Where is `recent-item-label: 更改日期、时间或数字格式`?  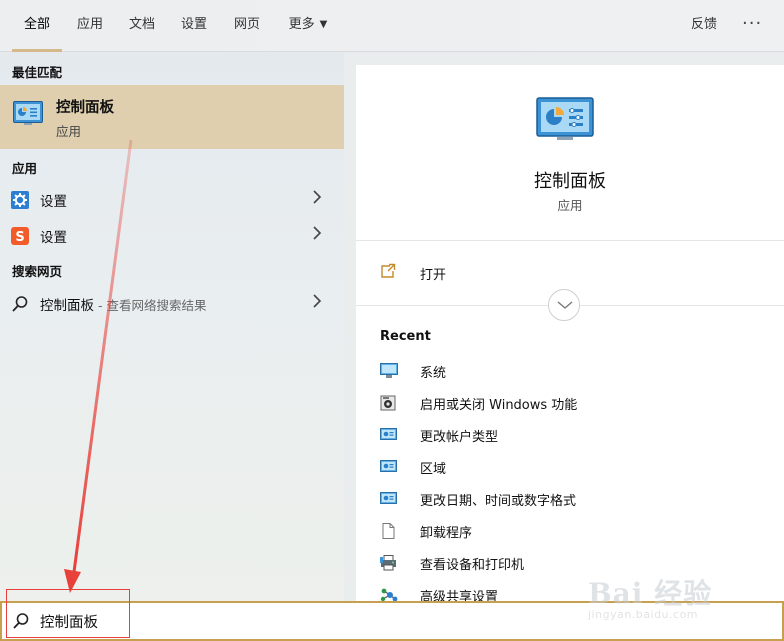
recent-item-label: 更改日期、时间或数字格式 is located at coordinates (498, 501).